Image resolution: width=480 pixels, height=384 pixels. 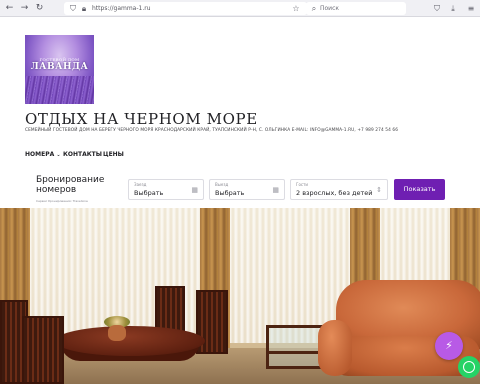 What do you see at coordinates (453, 8) in the screenshot?
I see `download-icon: ⤓` at bounding box center [453, 8].